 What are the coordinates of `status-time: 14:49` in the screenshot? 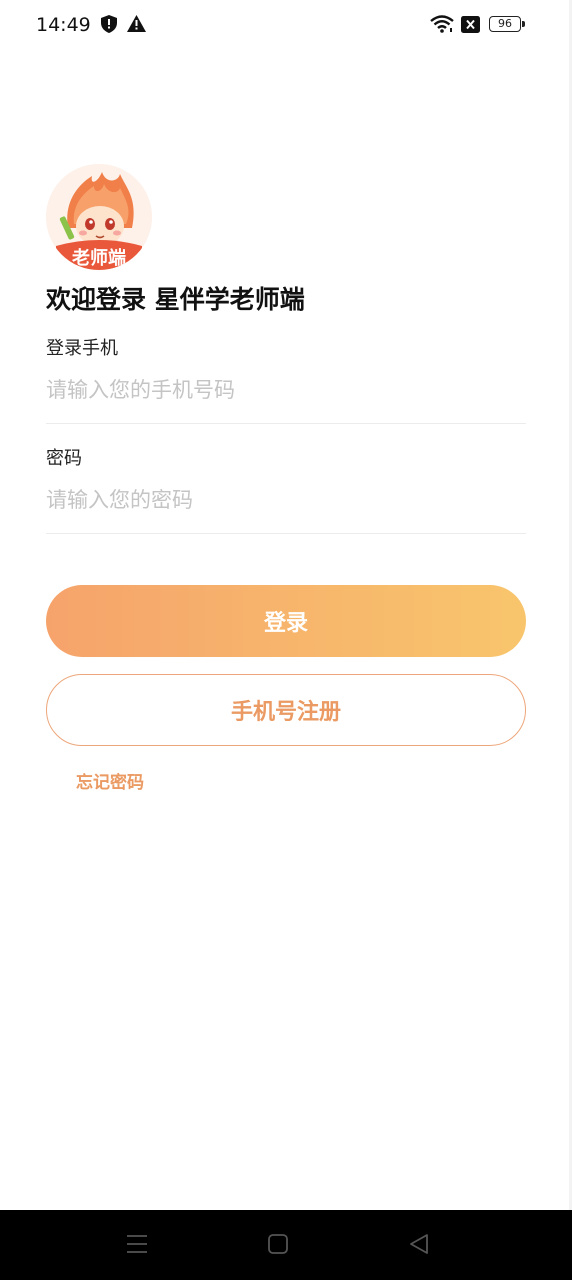 It's located at (63, 25).